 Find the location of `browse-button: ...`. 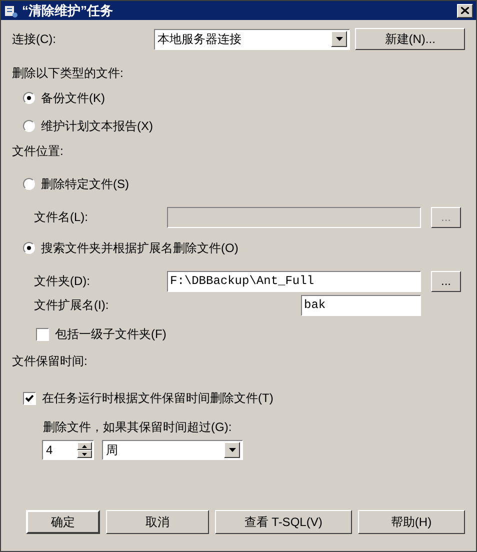

browse-button: ... is located at coordinates (446, 281).